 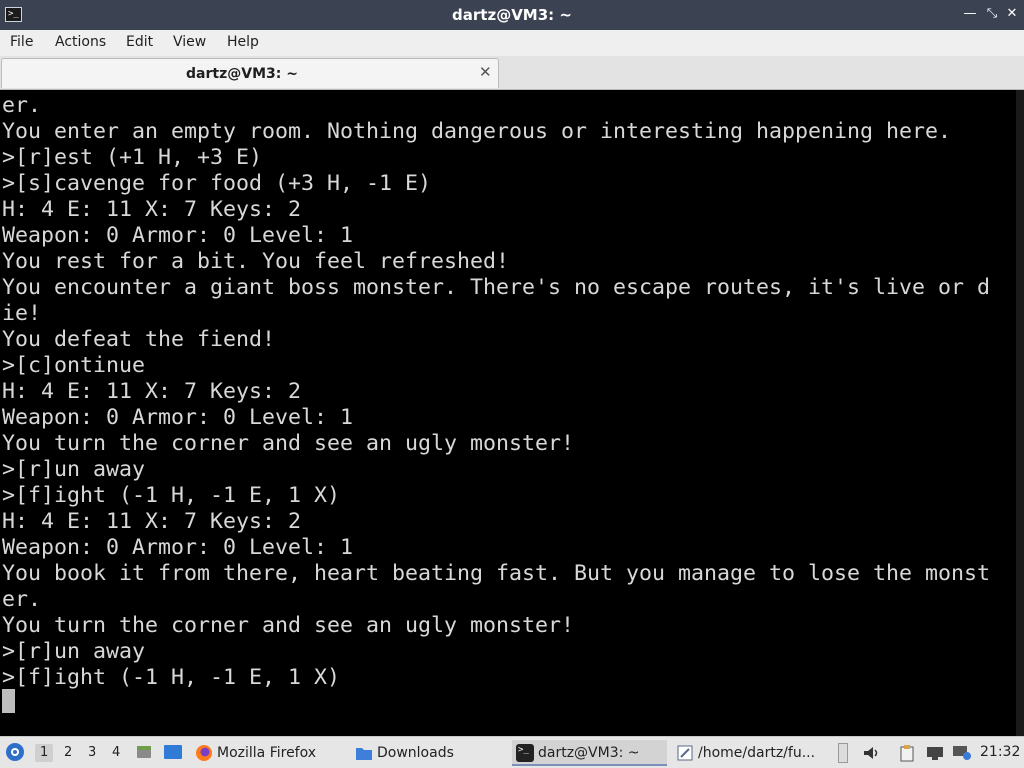 I want to click on terminal-line: >[c]ontinue, so click(x=74, y=365).